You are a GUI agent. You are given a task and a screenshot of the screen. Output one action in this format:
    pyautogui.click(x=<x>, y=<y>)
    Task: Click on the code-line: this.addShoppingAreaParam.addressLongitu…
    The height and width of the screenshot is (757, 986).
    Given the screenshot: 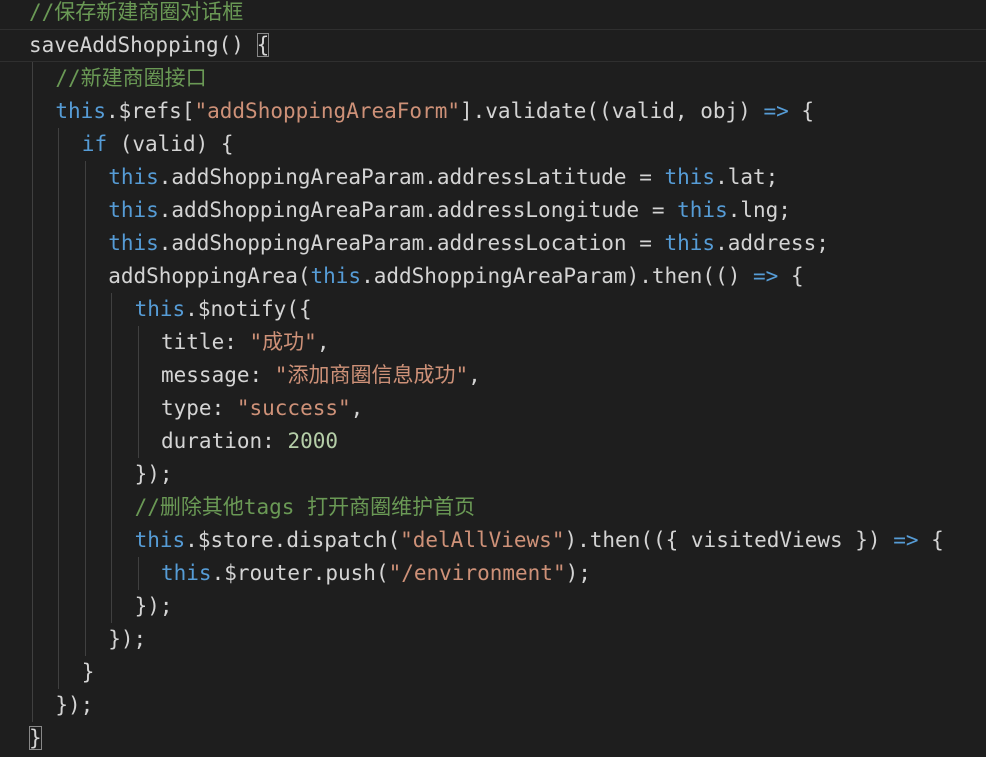 What is the action you would take?
    pyautogui.click(x=493, y=210)
    